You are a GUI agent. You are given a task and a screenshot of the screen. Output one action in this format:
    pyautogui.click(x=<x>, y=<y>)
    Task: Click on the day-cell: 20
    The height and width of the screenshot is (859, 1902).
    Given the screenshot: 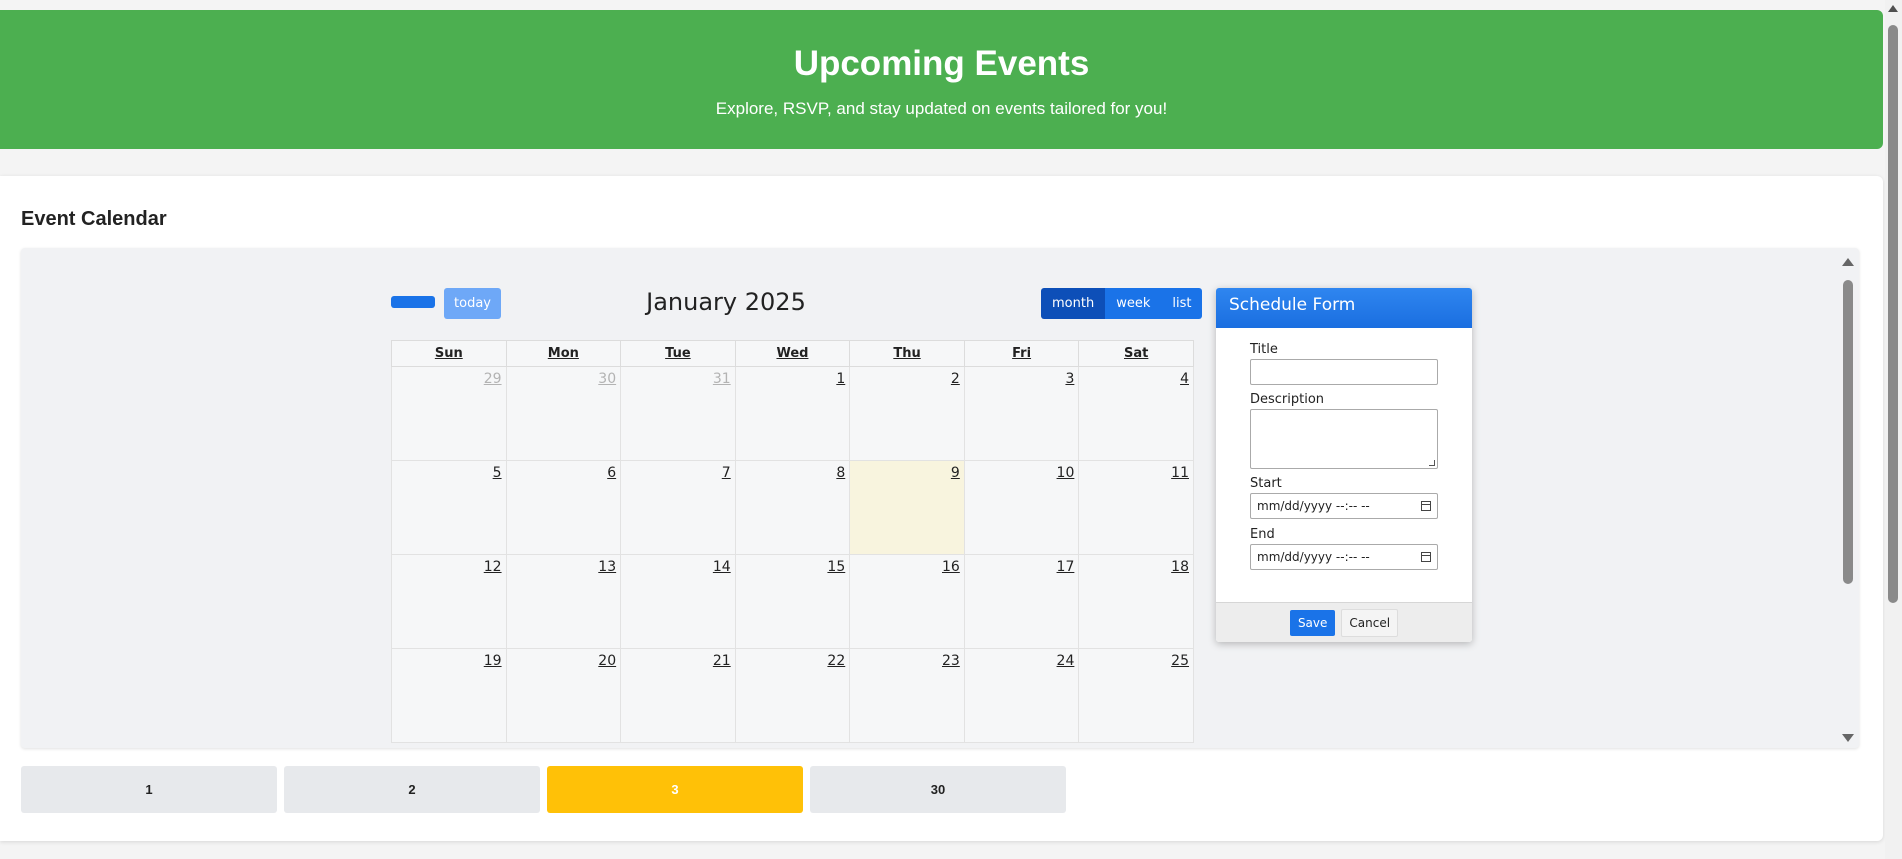 What is the action you would take?
    pyautogui.click(x=563, y=695)
    